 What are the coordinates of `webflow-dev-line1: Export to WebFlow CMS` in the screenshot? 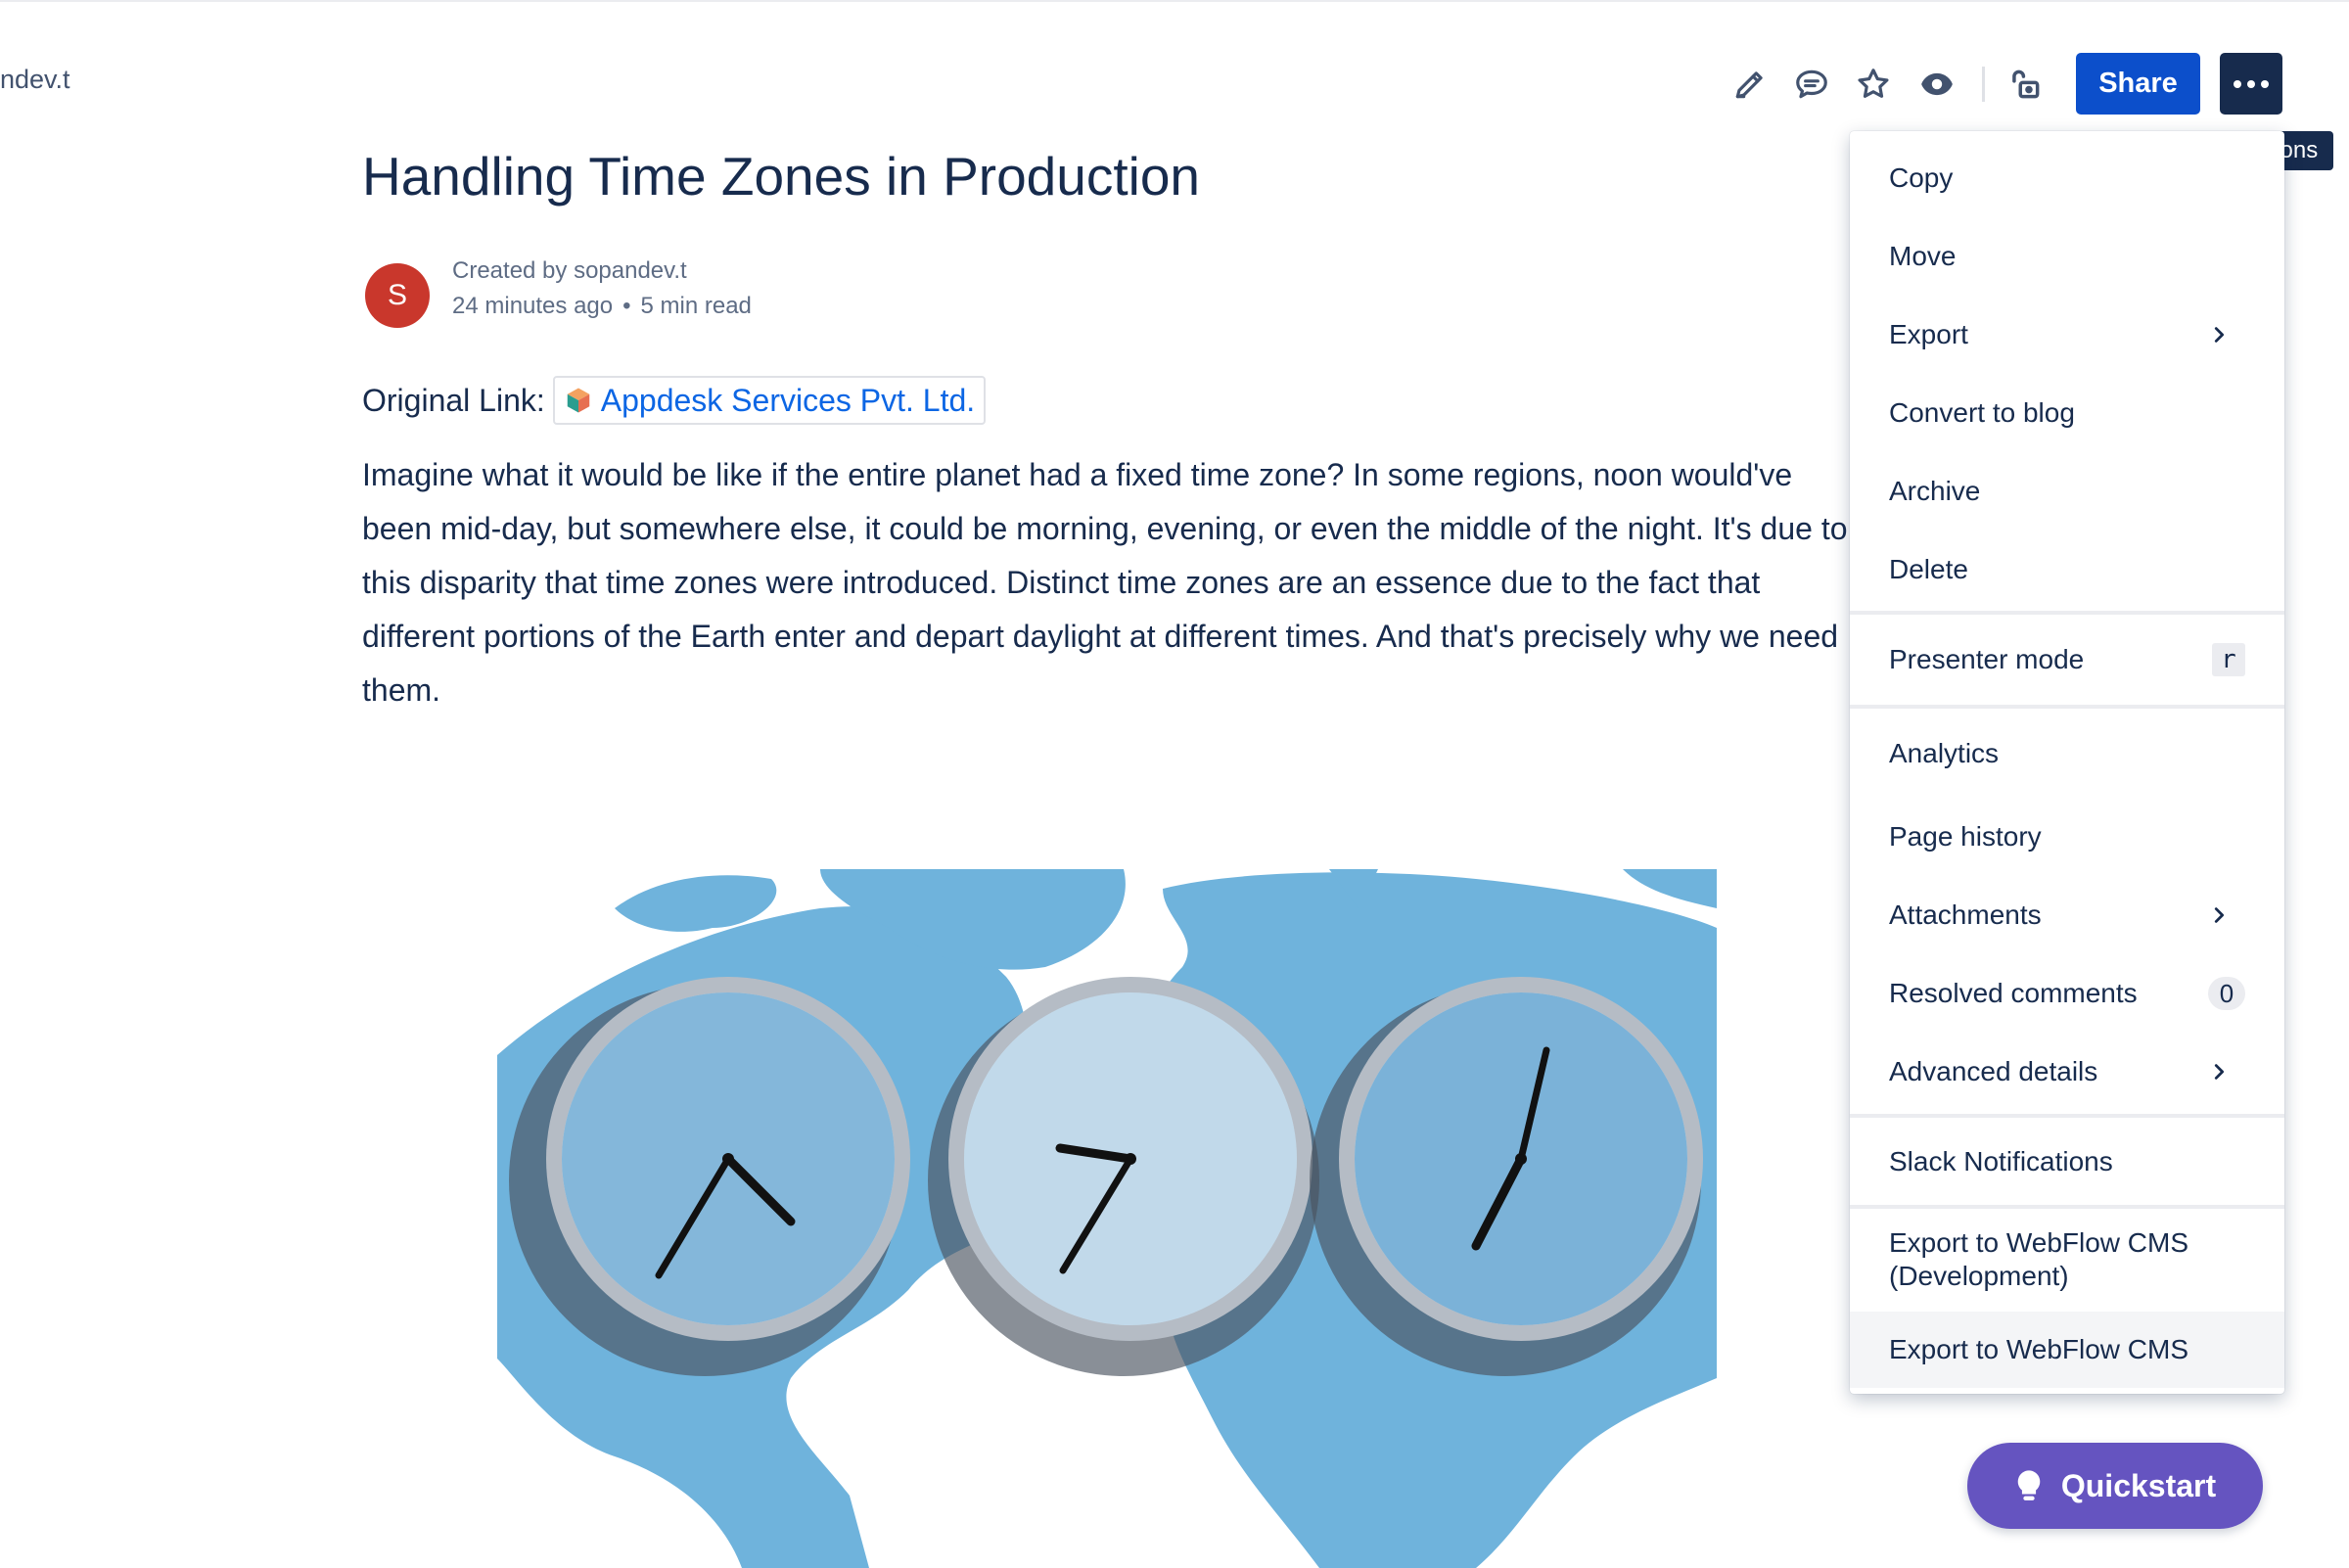 It's located at (2039, 1242).